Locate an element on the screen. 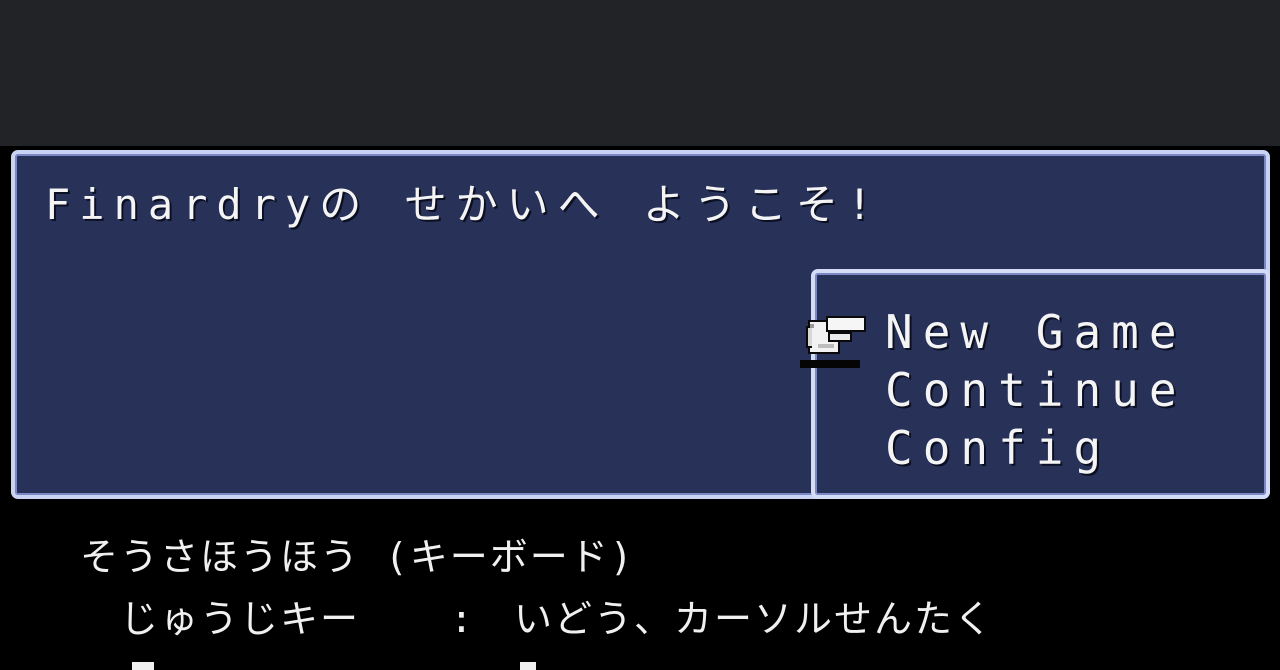 The image size is (1280, 670). menu-item-config: Config is located at coordinates (1036, 448).